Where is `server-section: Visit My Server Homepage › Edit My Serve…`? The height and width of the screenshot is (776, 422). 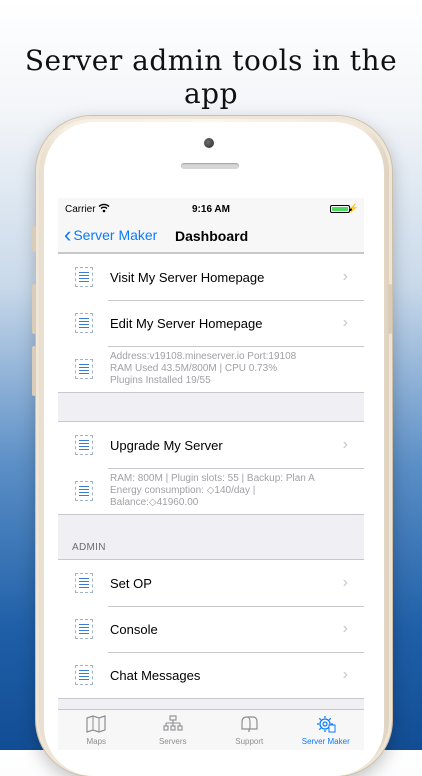 server-section: Visit My Server Homepage › Edit My Serve… is located at coordinates (211, 323).